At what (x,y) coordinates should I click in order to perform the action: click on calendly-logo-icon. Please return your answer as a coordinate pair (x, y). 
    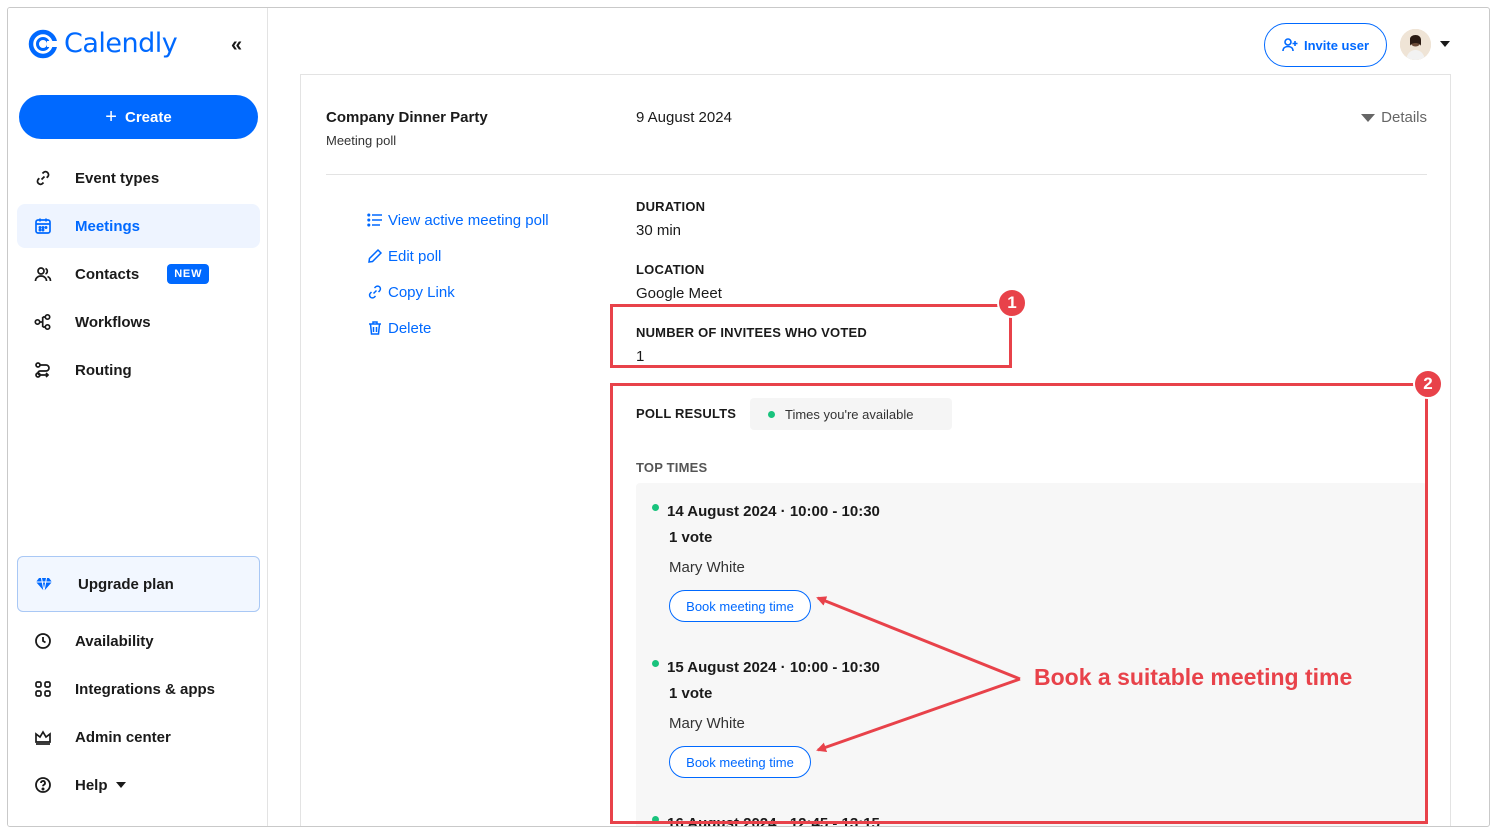
    Looking at the image, I should click on (43, 43).